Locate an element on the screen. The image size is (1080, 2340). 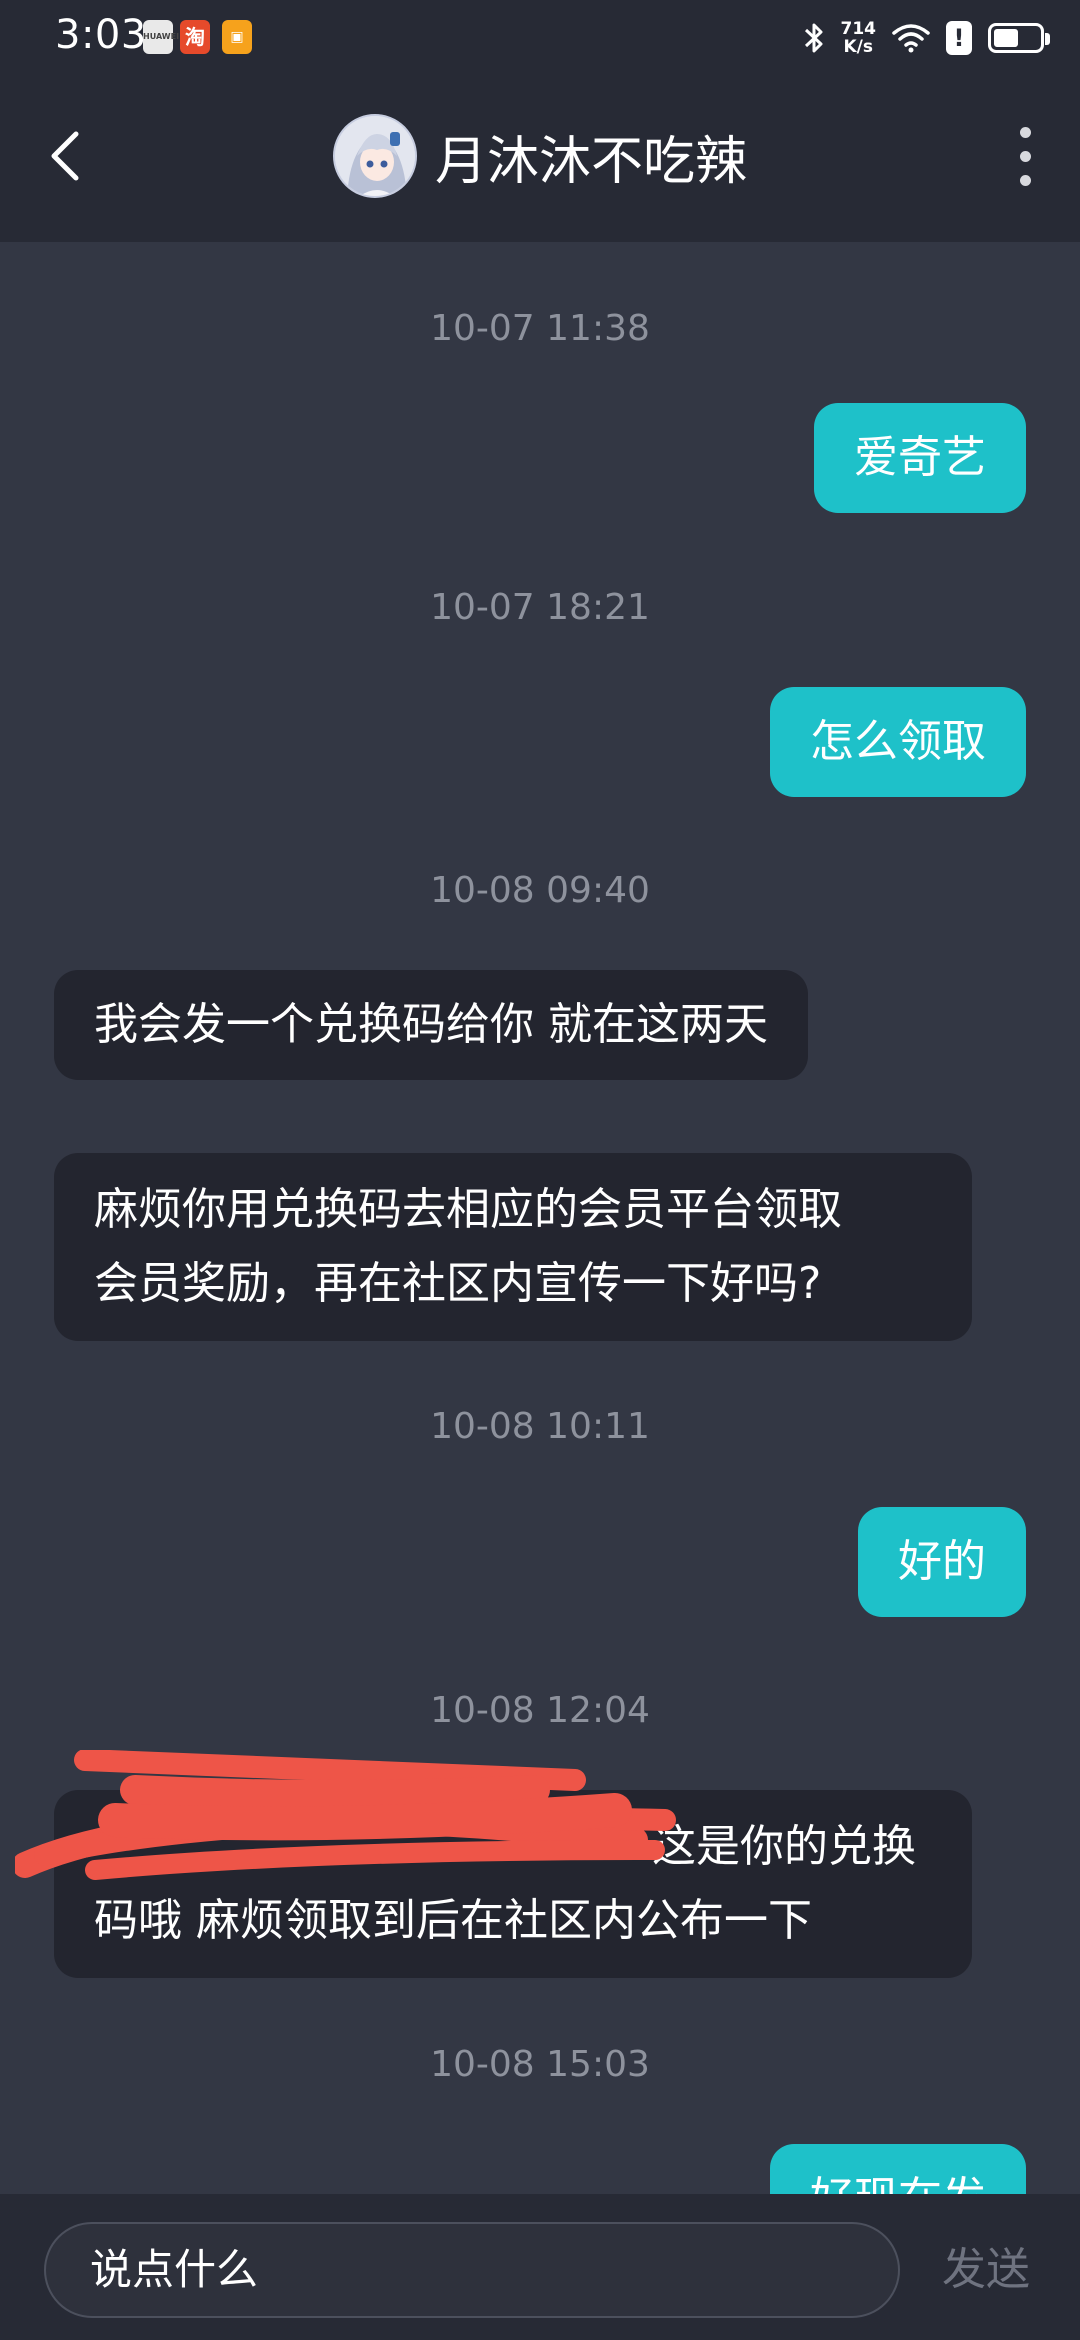
bluetooth-icon is located at coordinates (813, 38).